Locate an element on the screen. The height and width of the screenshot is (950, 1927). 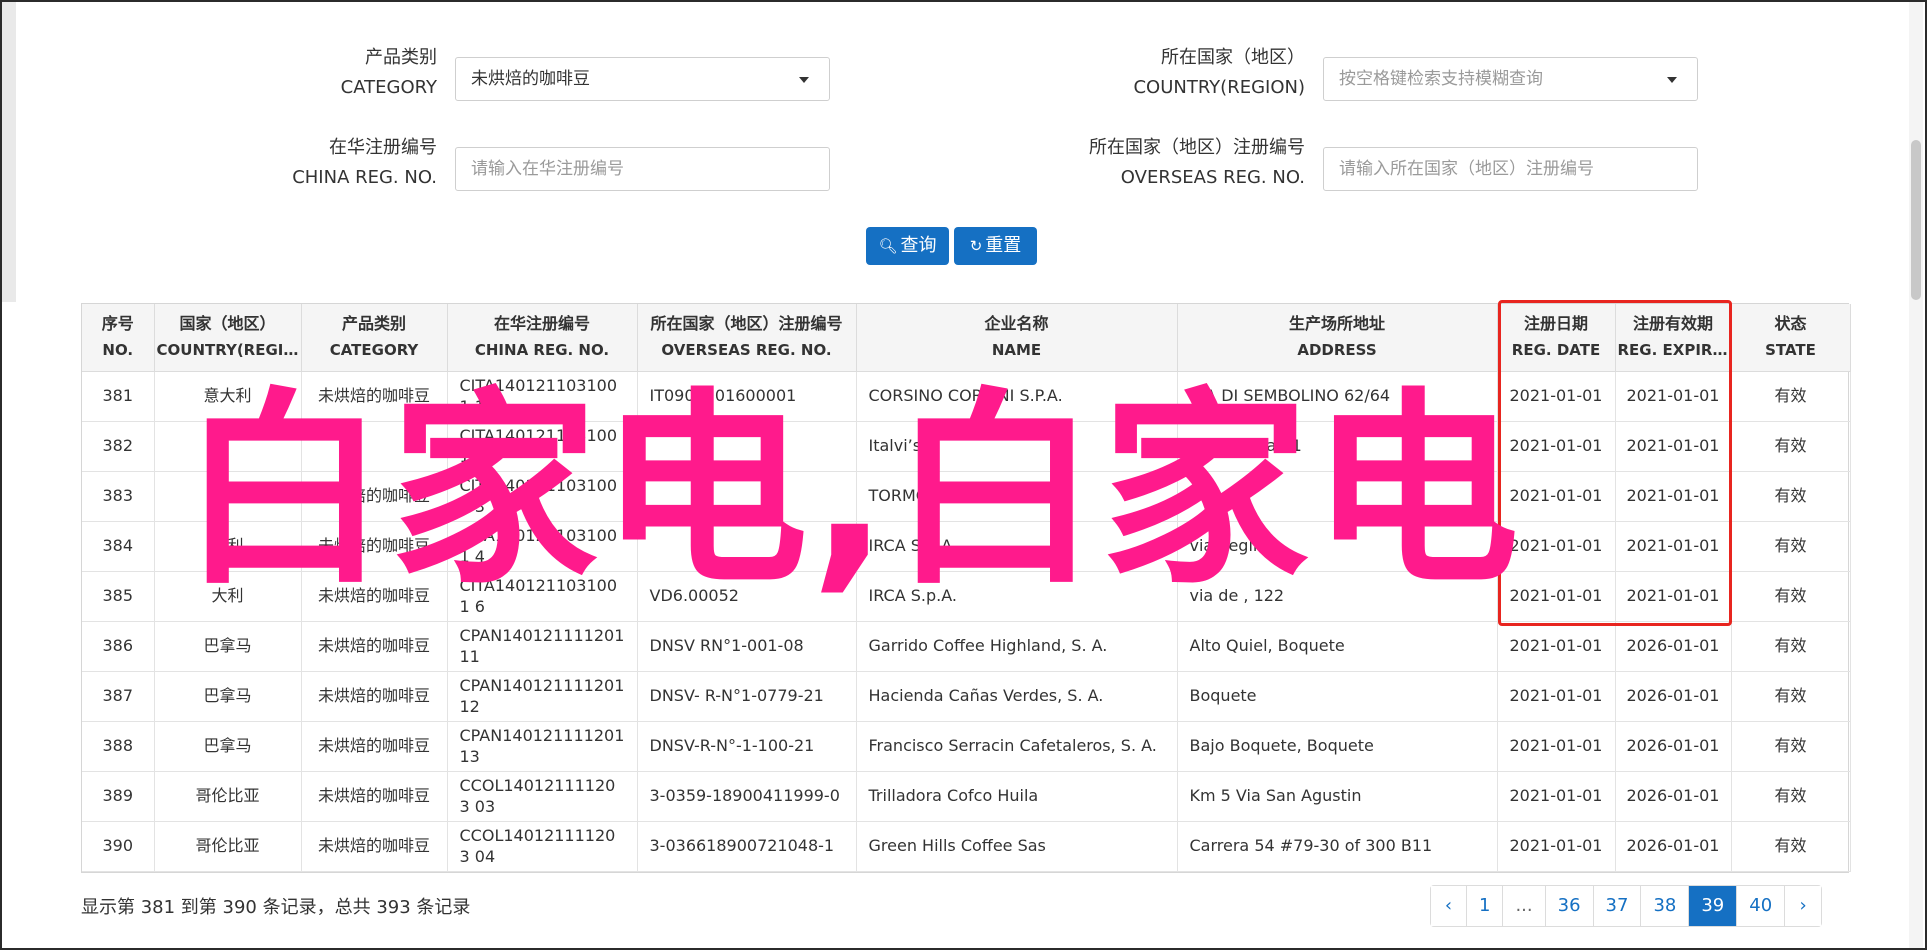
cell-china-reg: CPAN140121111201 12 is located at coordinates (542, 696).